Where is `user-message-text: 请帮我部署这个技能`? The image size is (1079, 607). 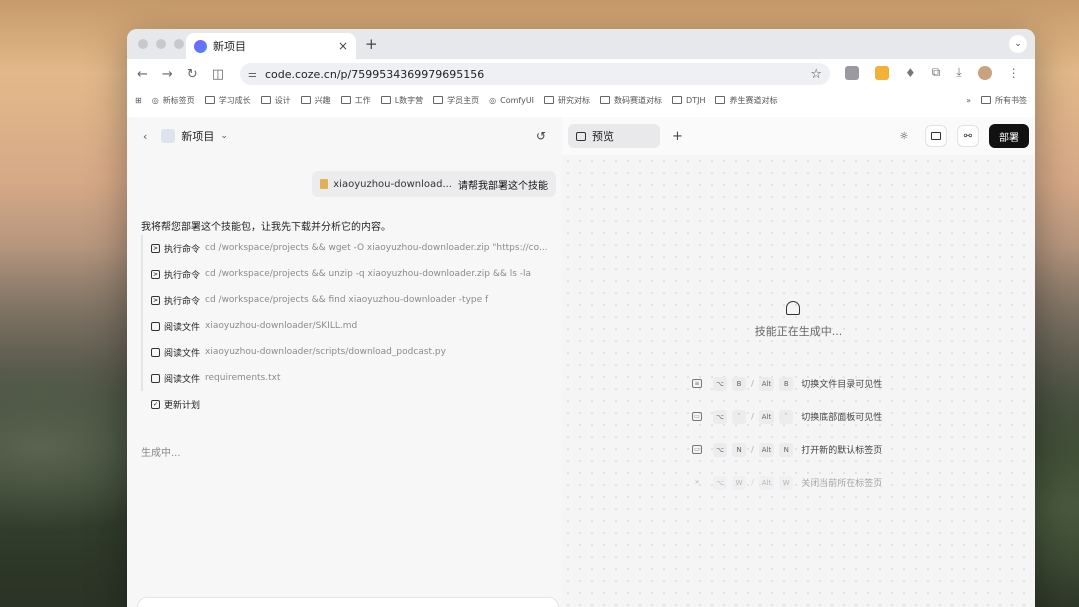
user-message-text: 请帮我部署这个技能 is located at coordinates (503, 186).